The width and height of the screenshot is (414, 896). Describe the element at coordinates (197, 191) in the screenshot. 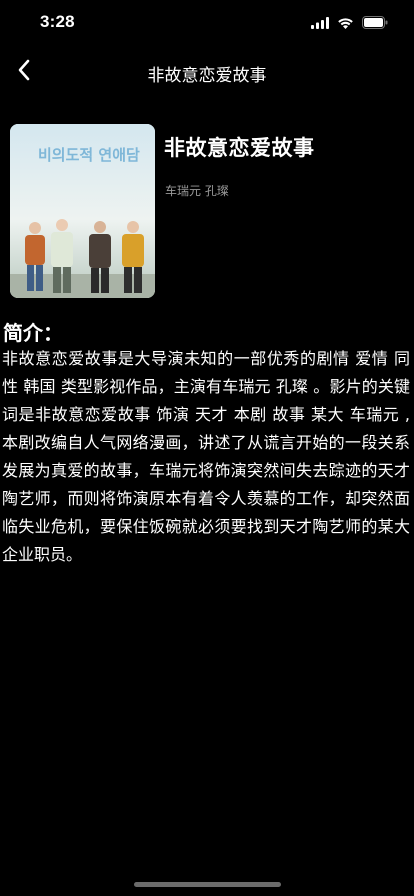

I see `movie-cast: 车瑞元 孔璨` at that location.